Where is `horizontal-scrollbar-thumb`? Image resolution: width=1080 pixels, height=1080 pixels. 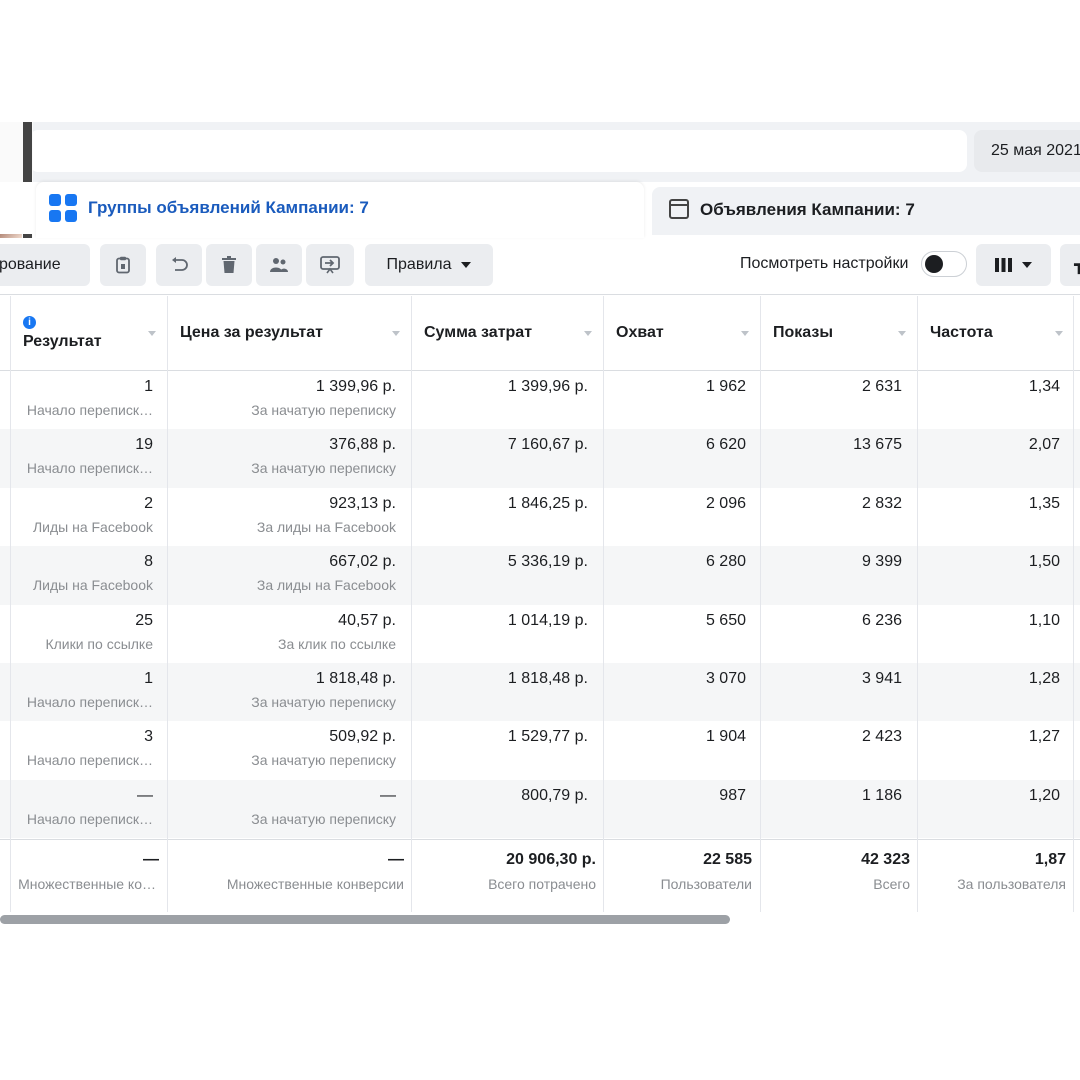
horizontal-scrollbar-thumb is located at coordinates (365, 919).